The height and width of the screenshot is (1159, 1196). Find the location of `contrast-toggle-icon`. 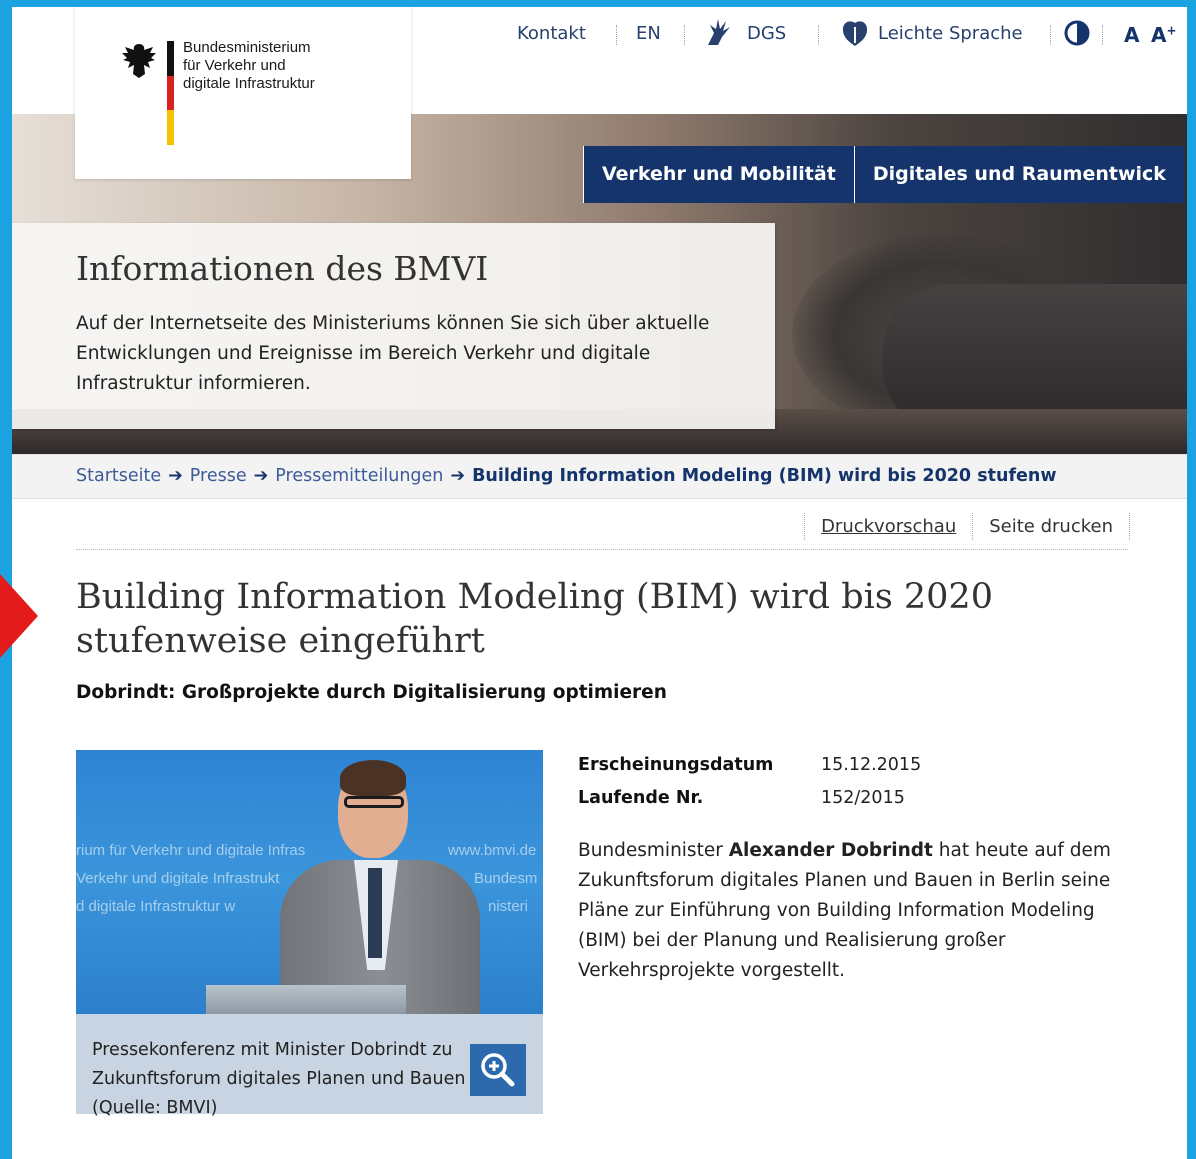

contrast-toggle-icon is located at coordinates (1077, 35).